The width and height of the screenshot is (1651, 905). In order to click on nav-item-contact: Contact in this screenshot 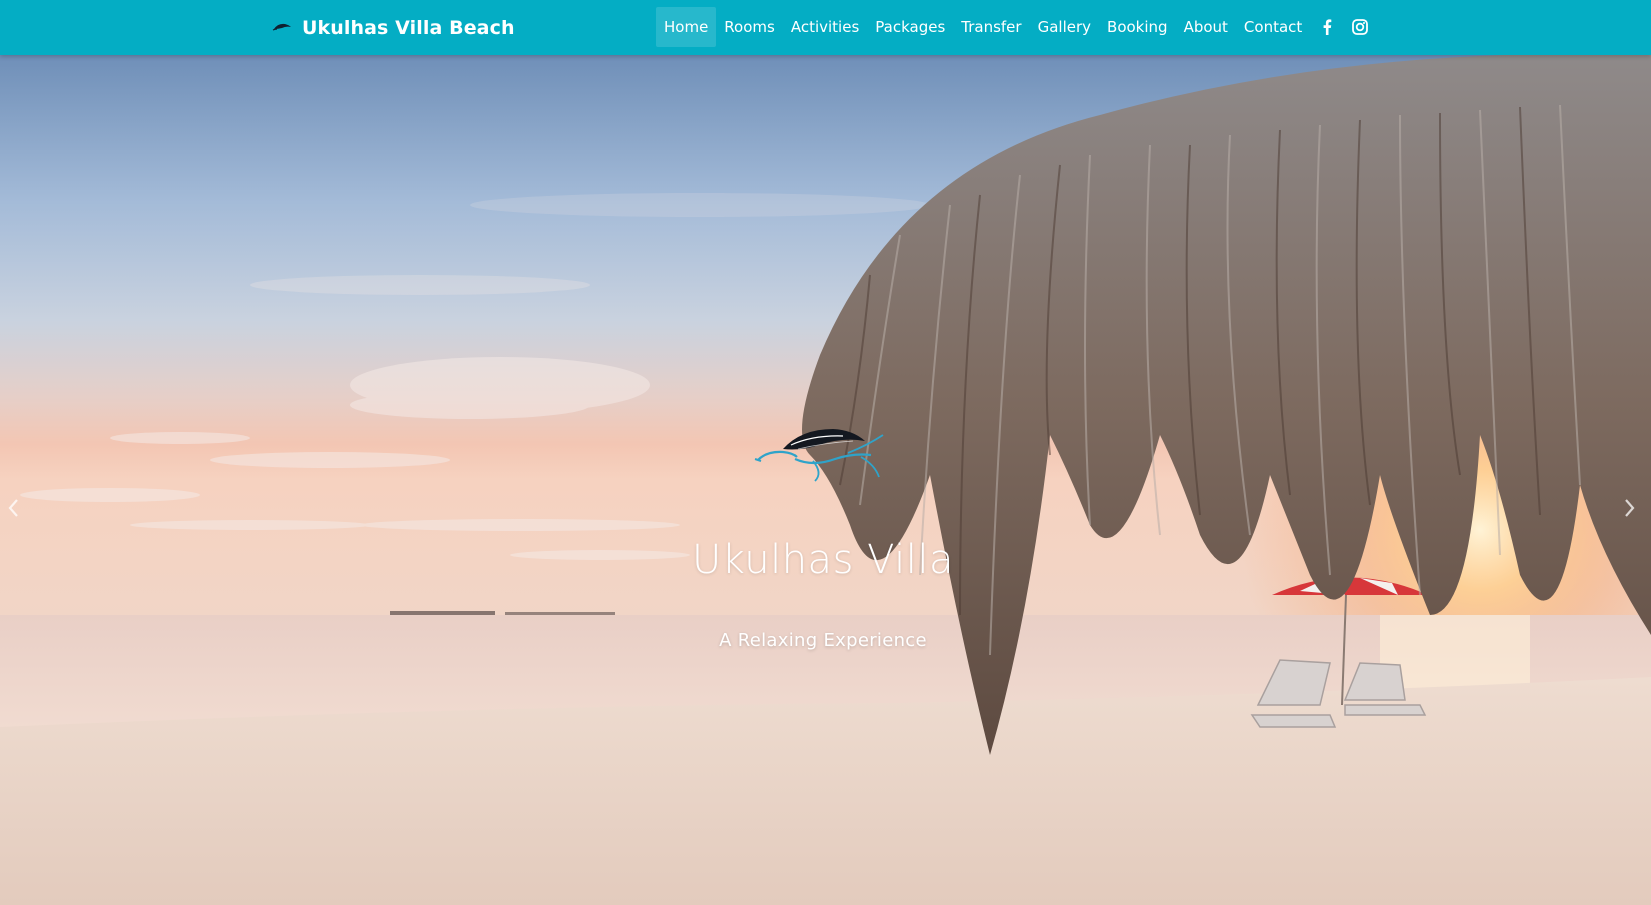, I will do `click(1273, 27)`.